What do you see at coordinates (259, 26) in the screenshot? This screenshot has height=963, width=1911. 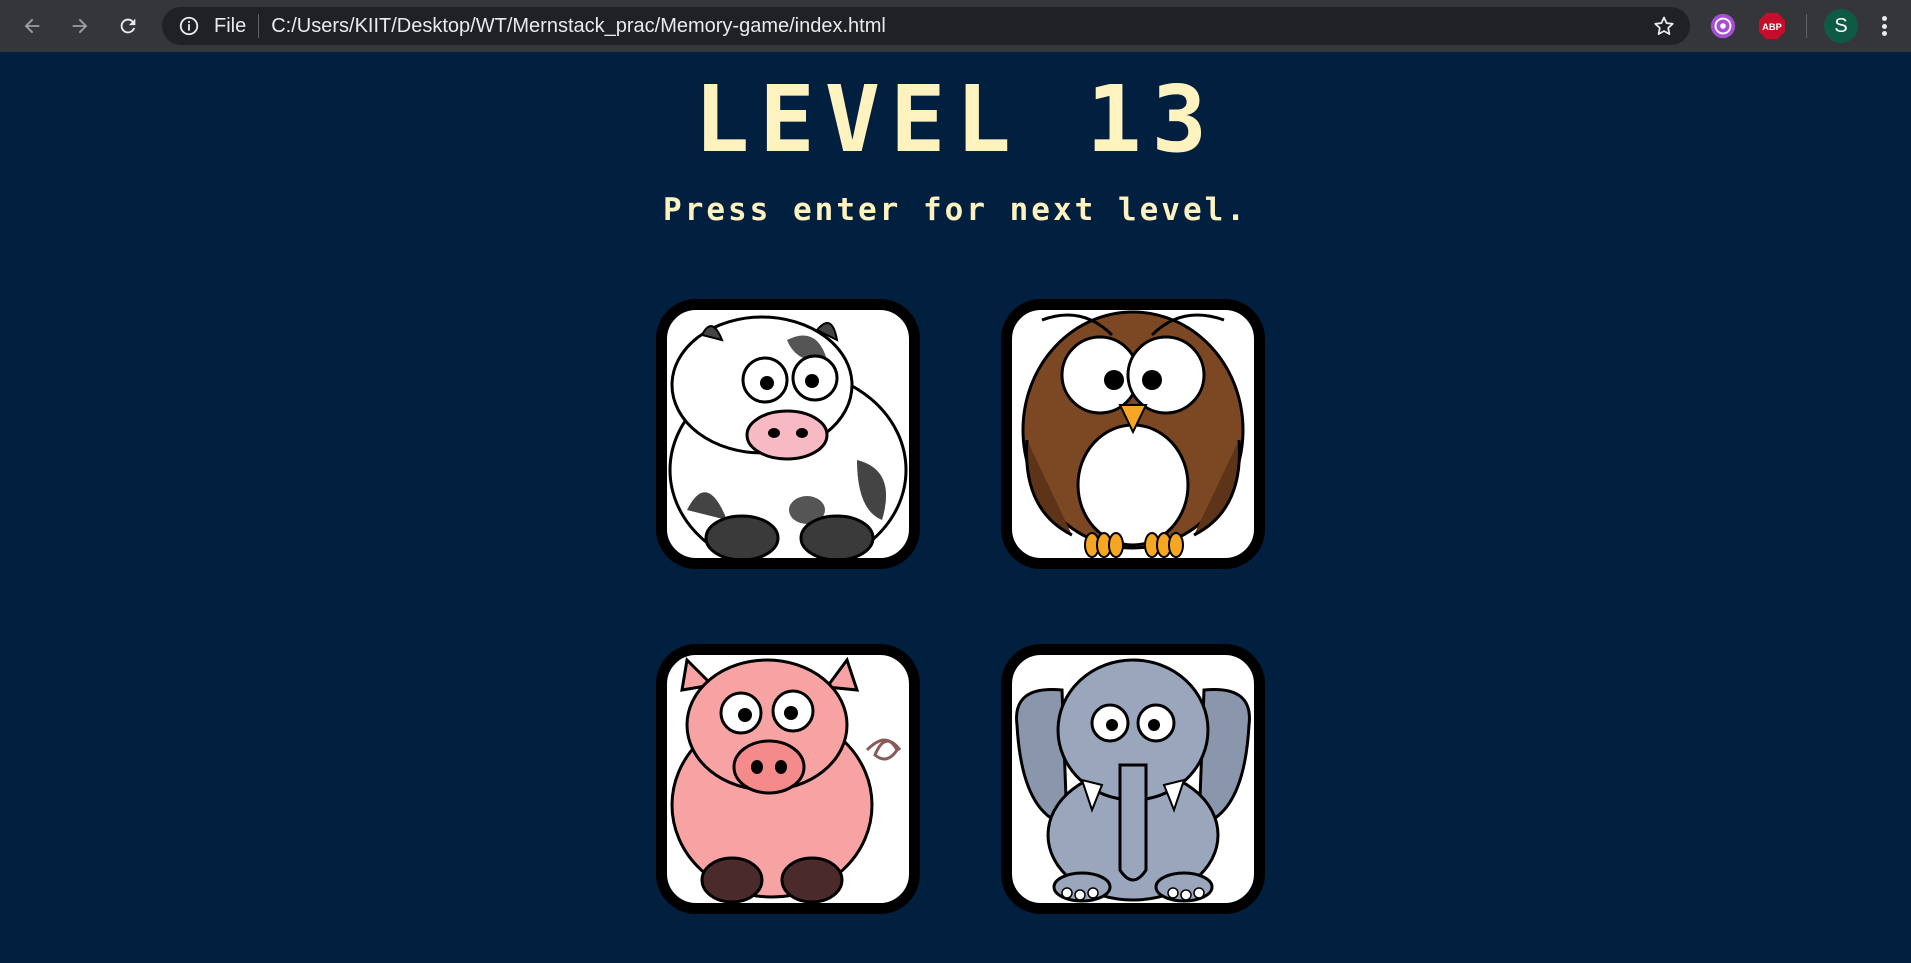 I see `omnibox-divider` at bounding box center [259, 26].